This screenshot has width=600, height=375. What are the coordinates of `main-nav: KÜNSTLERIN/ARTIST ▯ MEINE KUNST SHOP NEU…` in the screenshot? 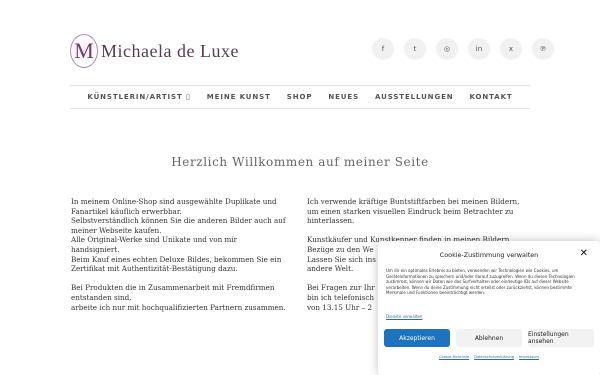 It's located at (300, 97).